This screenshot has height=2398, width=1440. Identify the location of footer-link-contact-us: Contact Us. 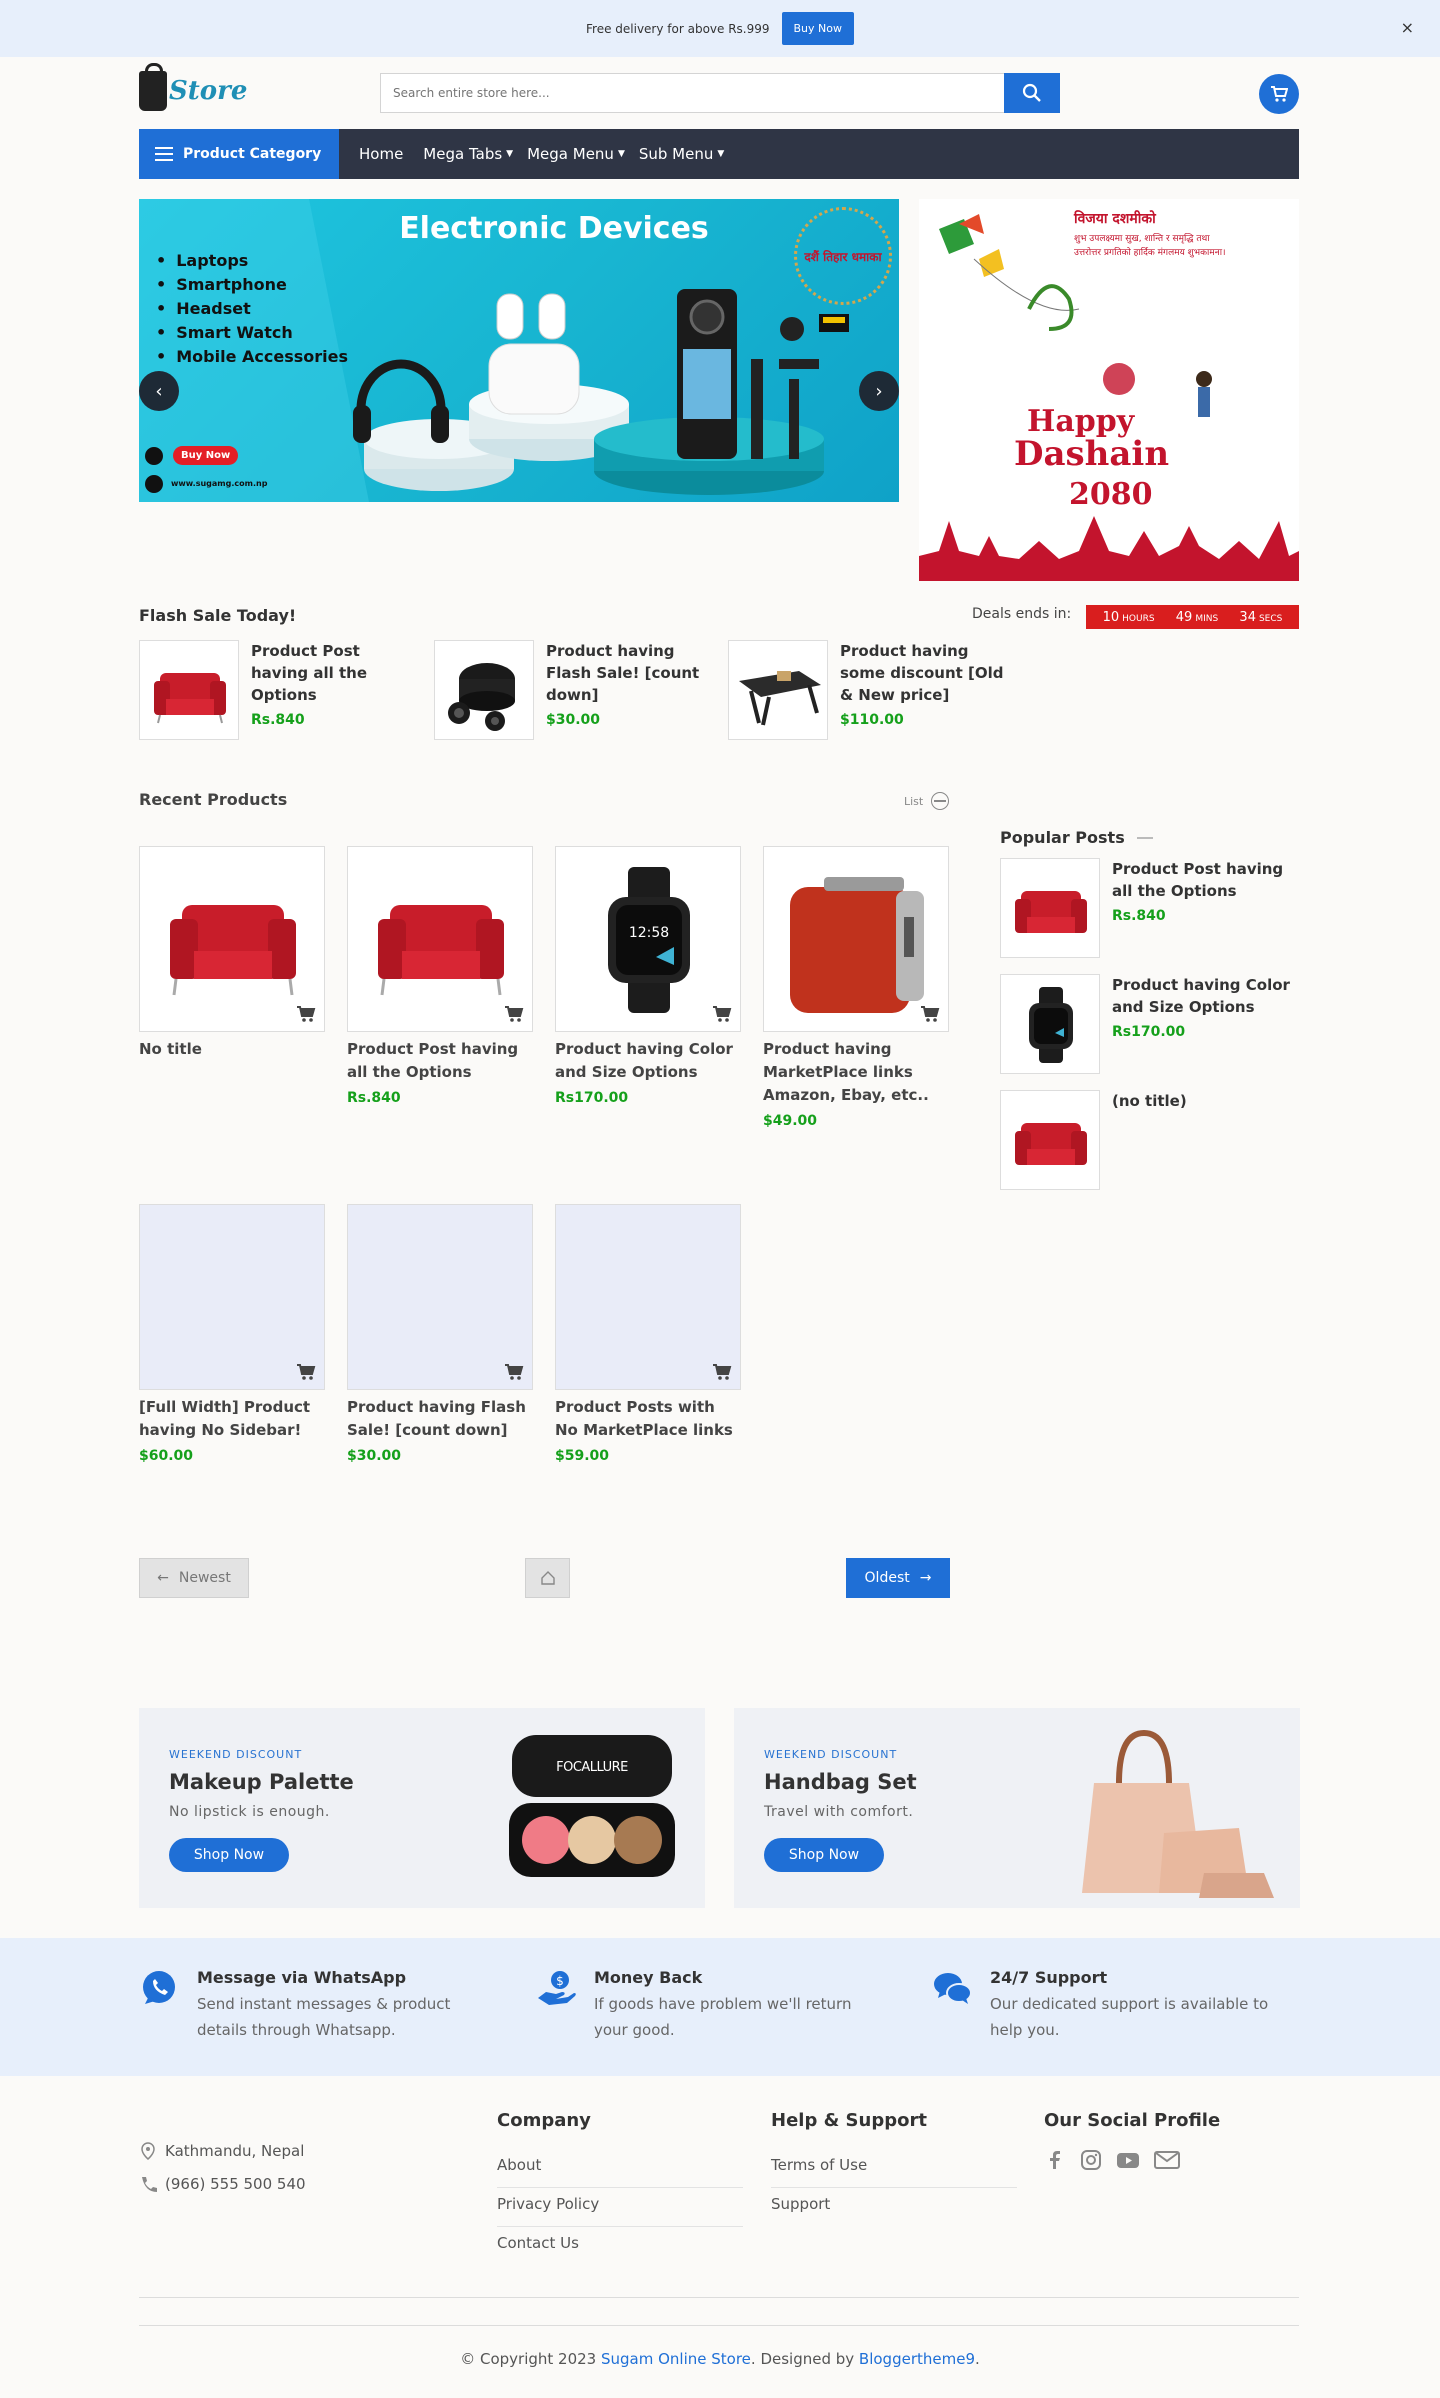
(620, 2246).